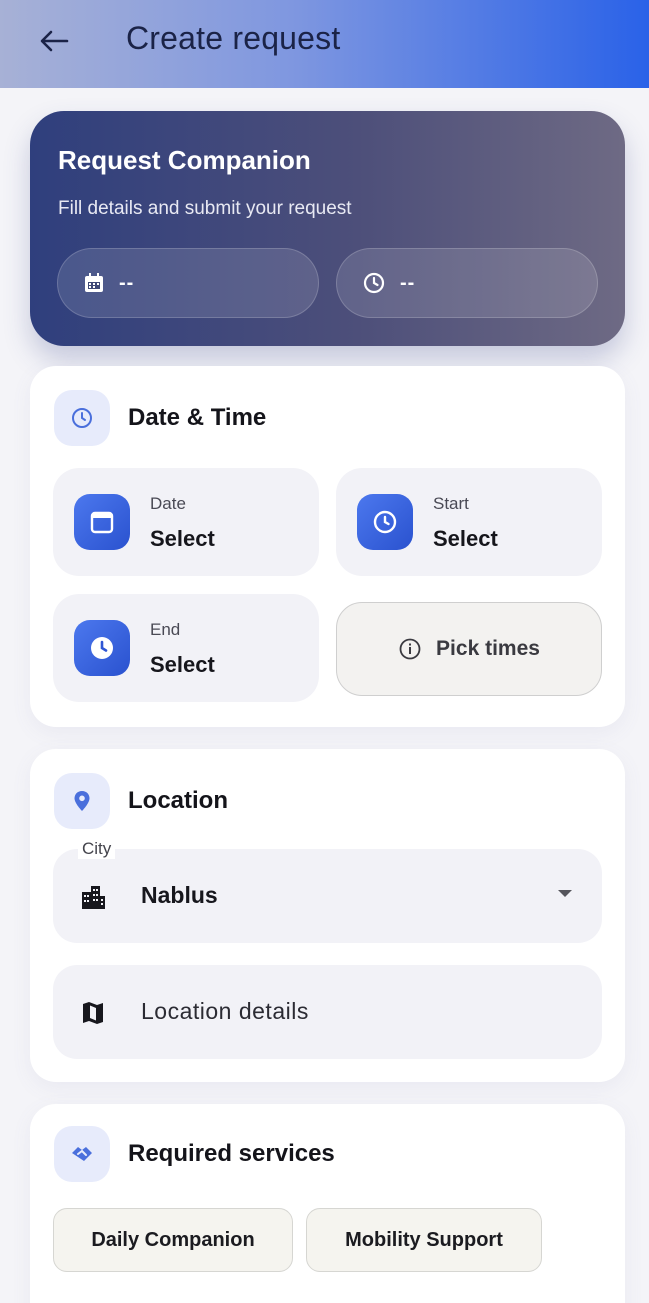 The width and height of the screenshot is (649, 1303). Describe the element at coordinates (165, 629) in the screenshot. I see `end-label: End` at that location.